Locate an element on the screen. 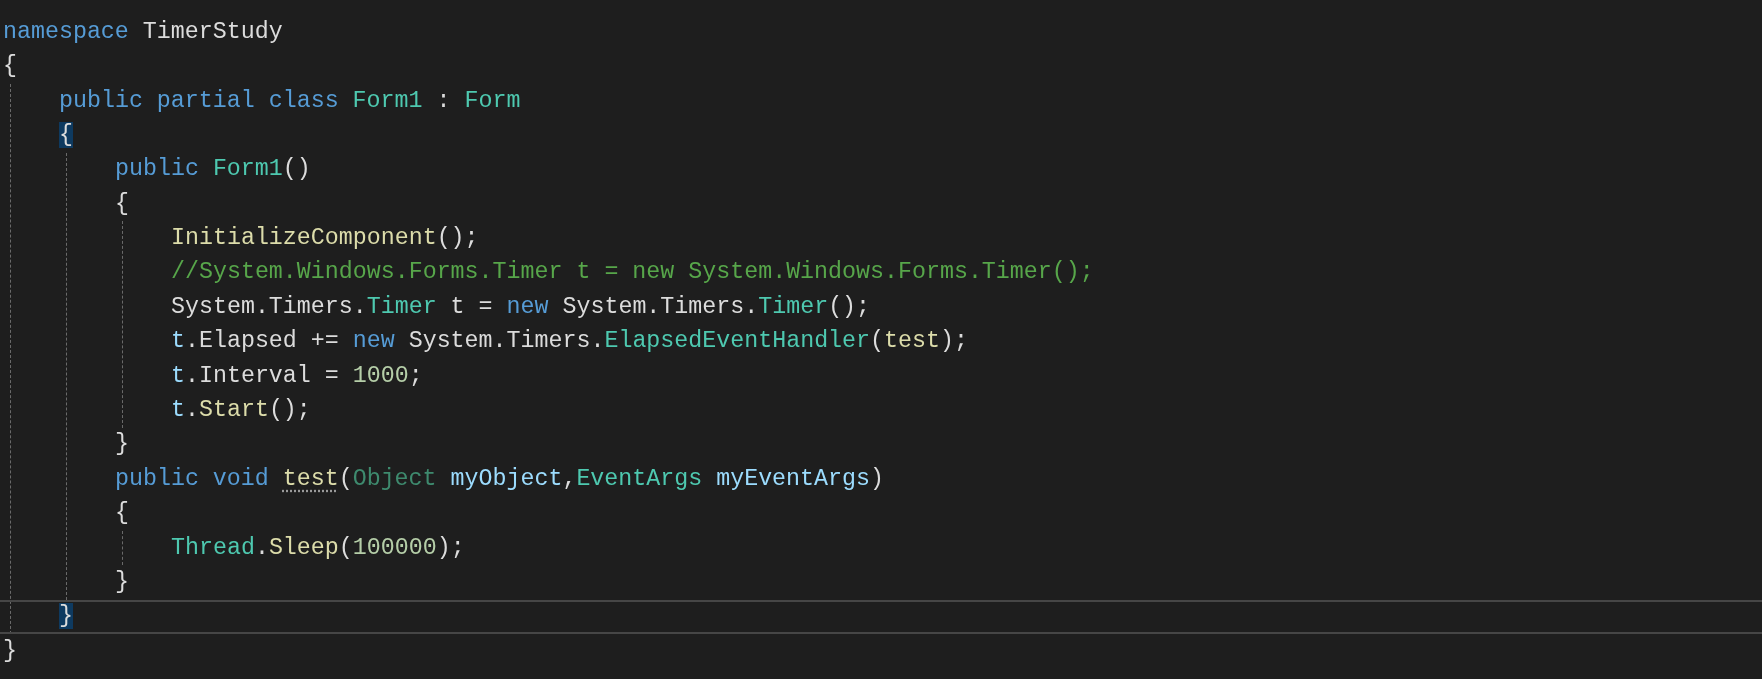  code-line: t.Interval = 1000; is located at coordinates (297, 376).